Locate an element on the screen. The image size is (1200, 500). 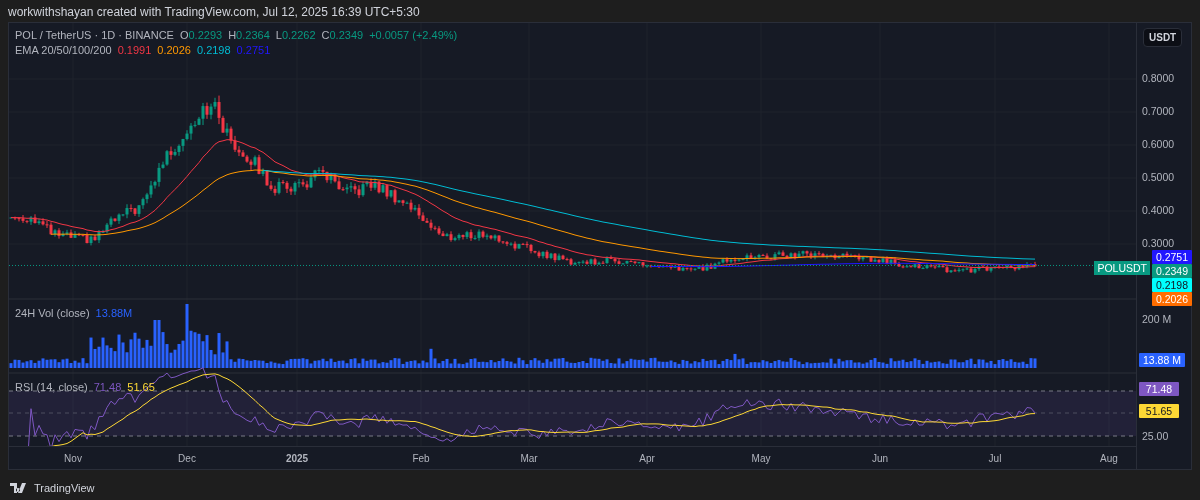
price-tag: 0.2349 is located at coordinates (1172, 271).